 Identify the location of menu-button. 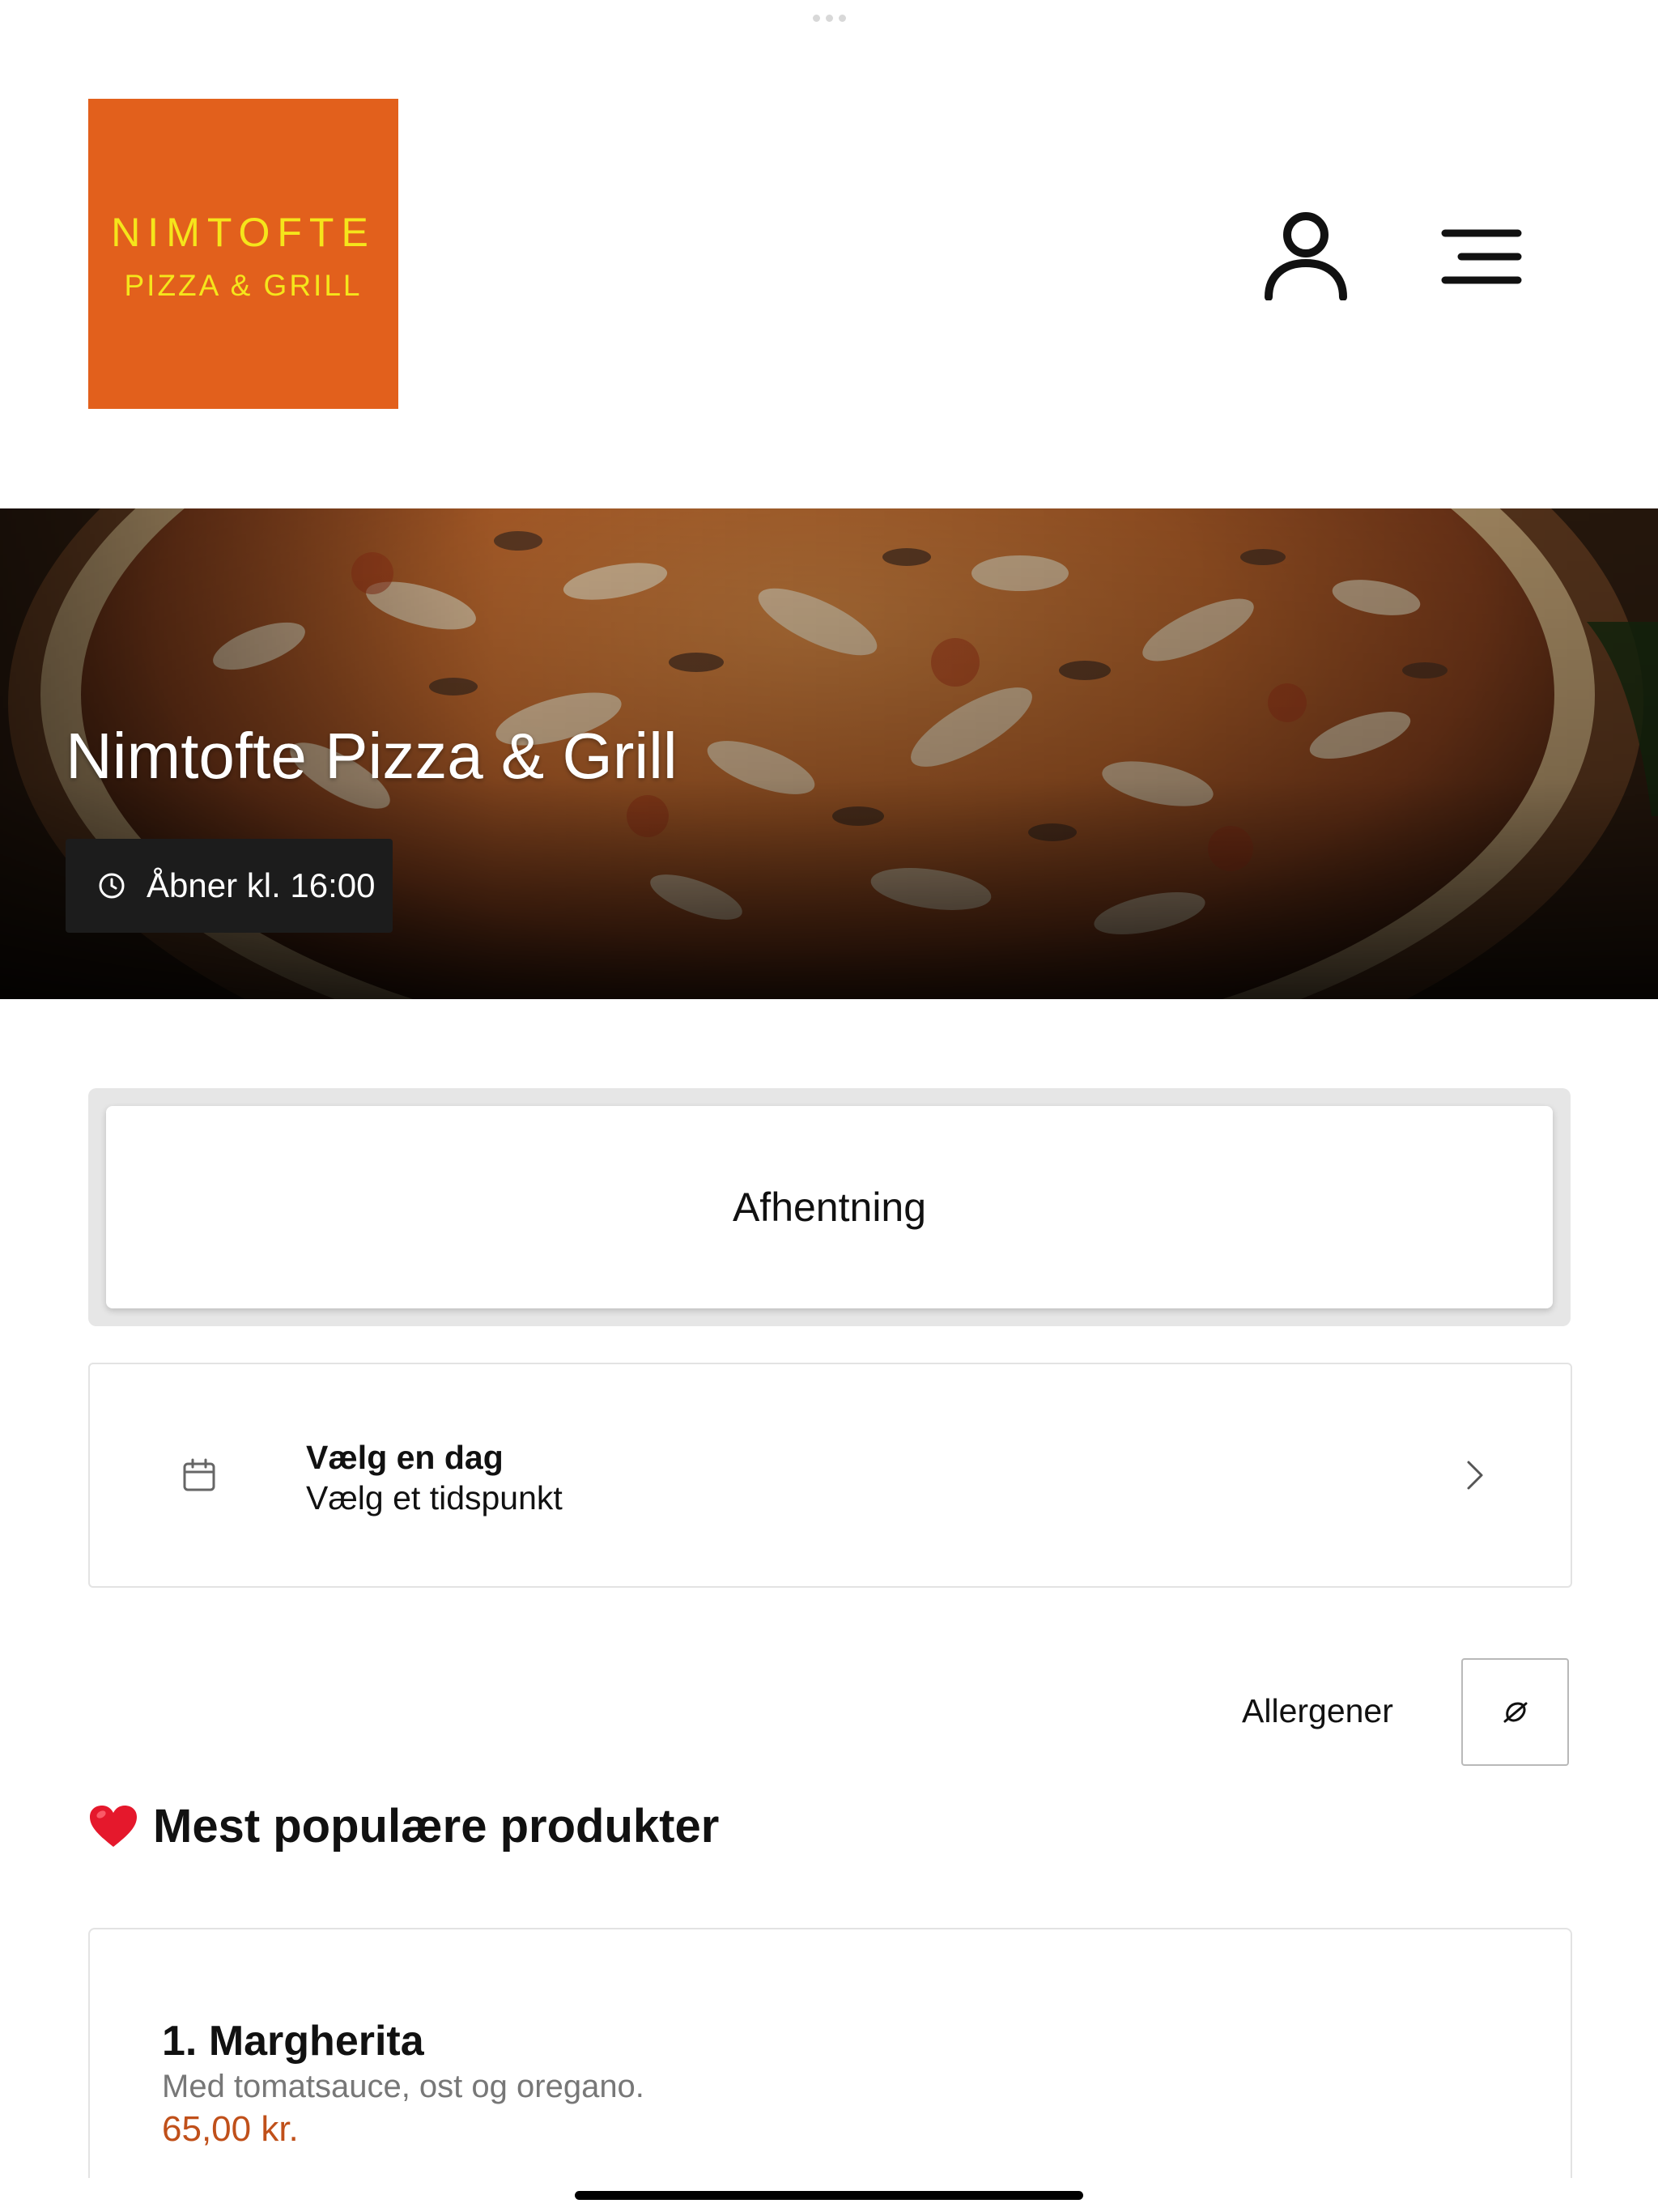
(1481, 257).